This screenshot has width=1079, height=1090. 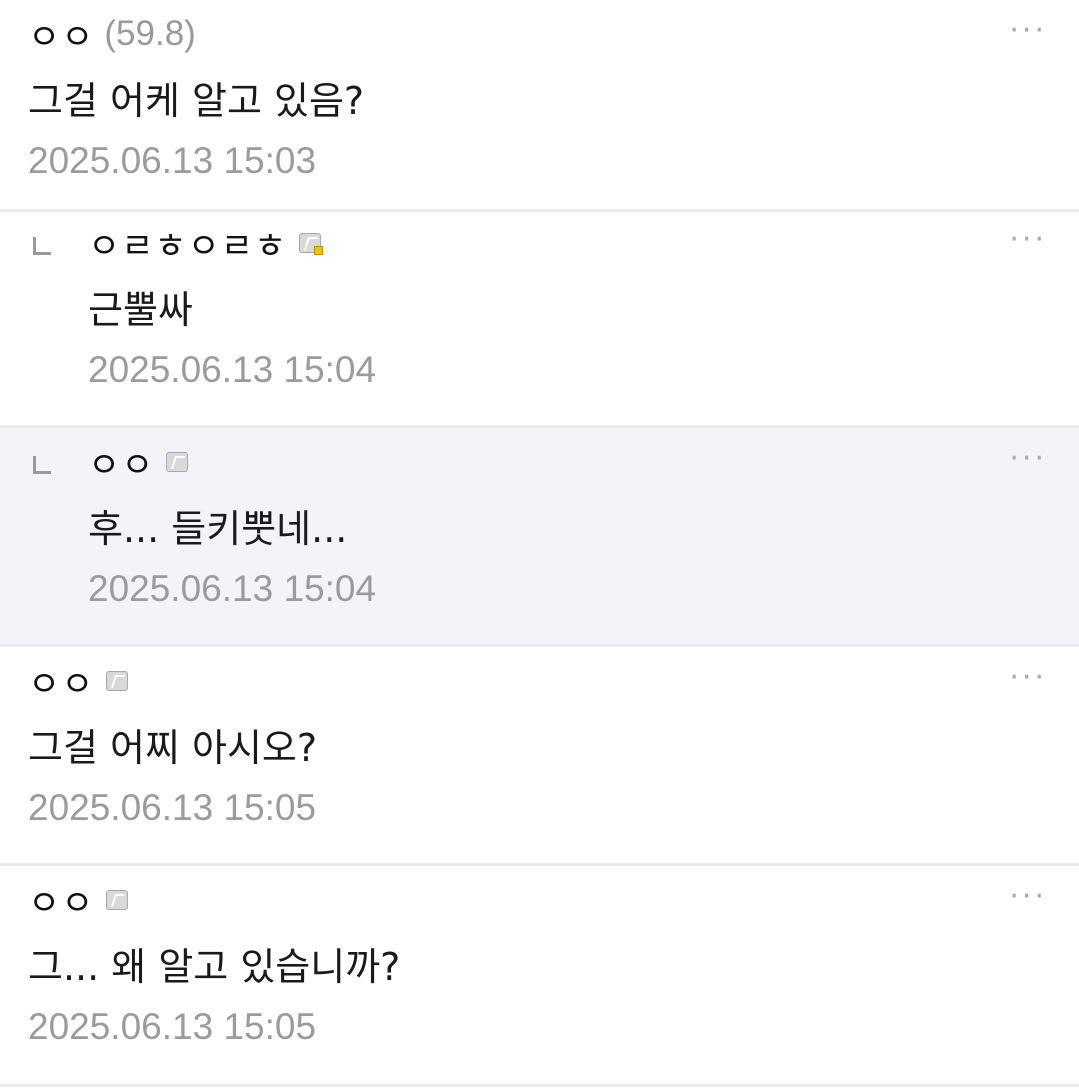 What do you see at coordinates (311, 244) in the screenshot?
I see `fixed-nick-badge-icon` at bounding box center [311, 244].